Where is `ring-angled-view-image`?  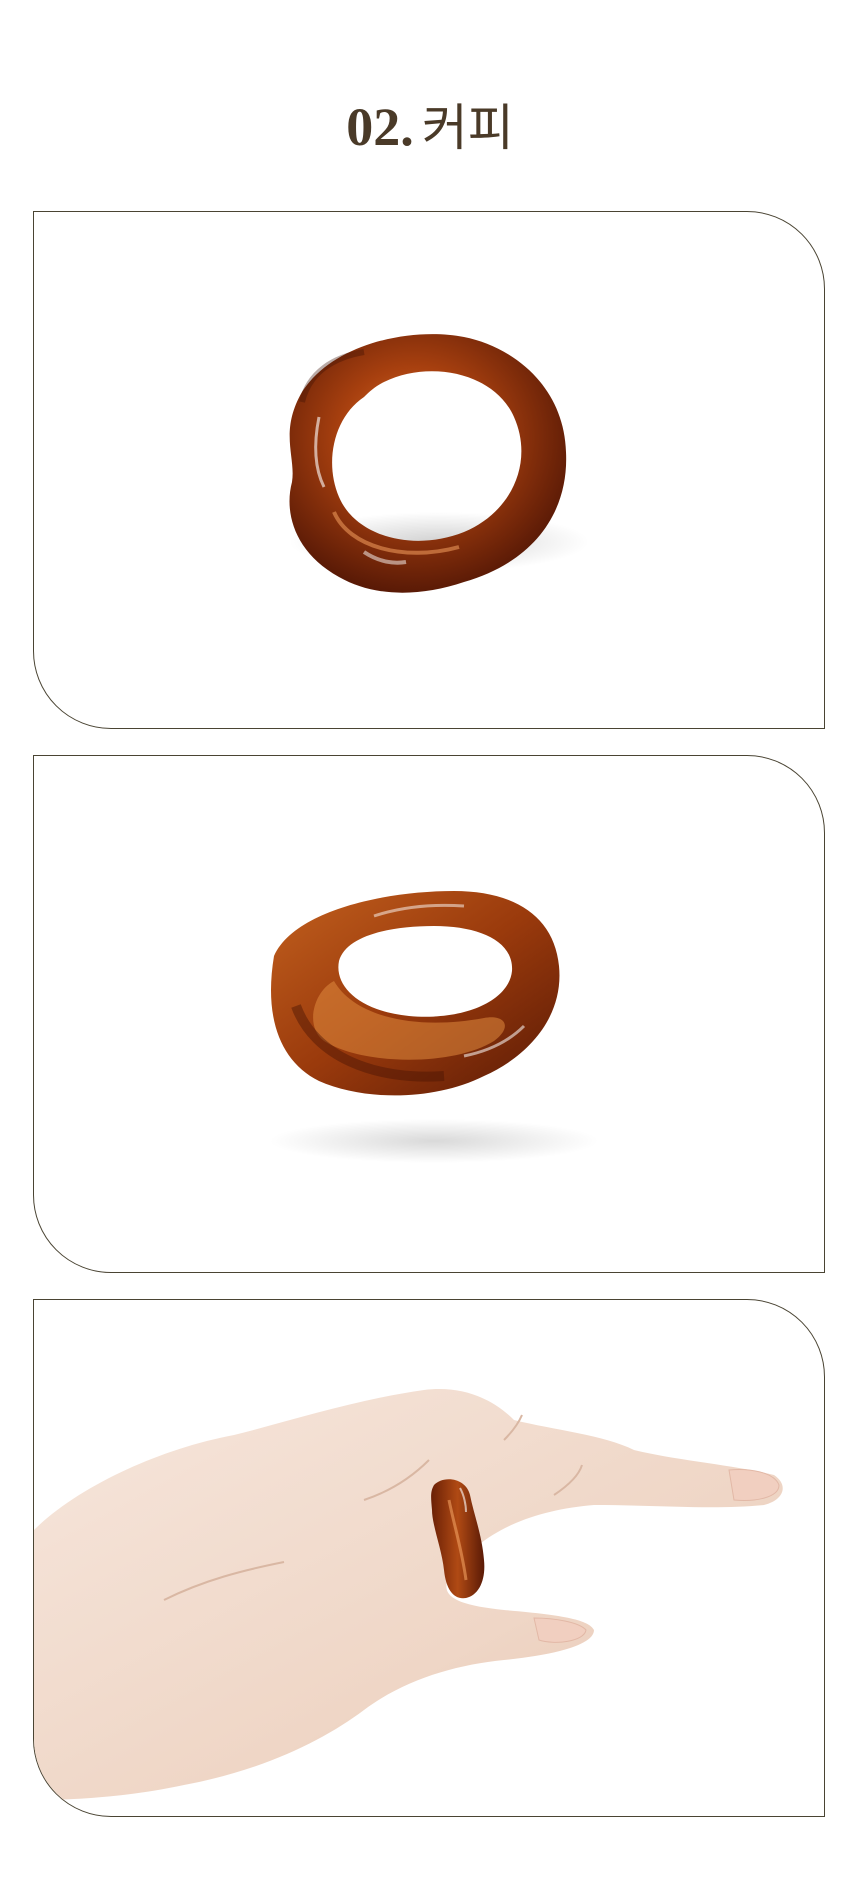
ring-angled-view-image is located at coordinates (434, 1027).